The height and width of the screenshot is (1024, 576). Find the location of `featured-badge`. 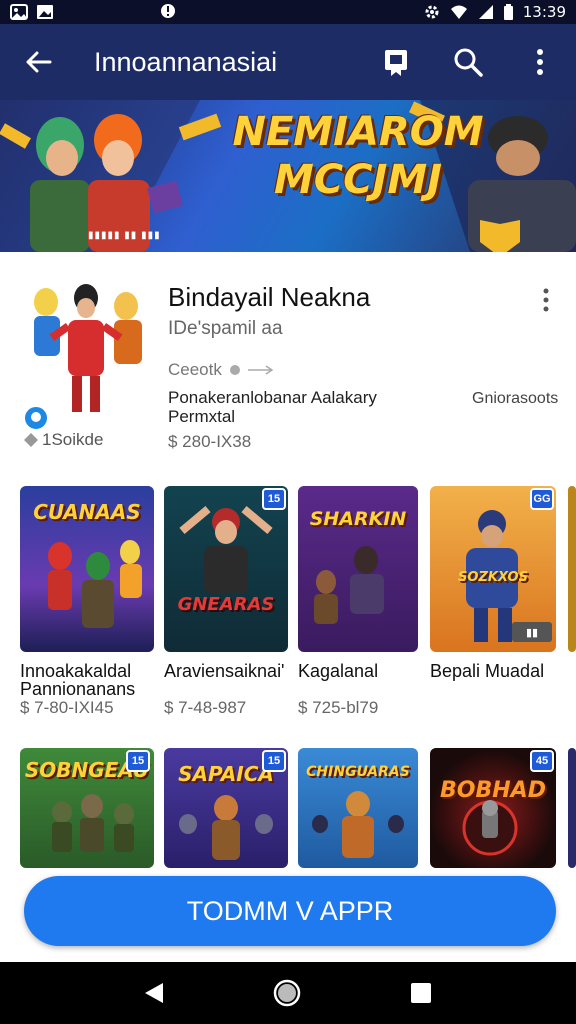

featured-badge is located at coordinates (36, 418).